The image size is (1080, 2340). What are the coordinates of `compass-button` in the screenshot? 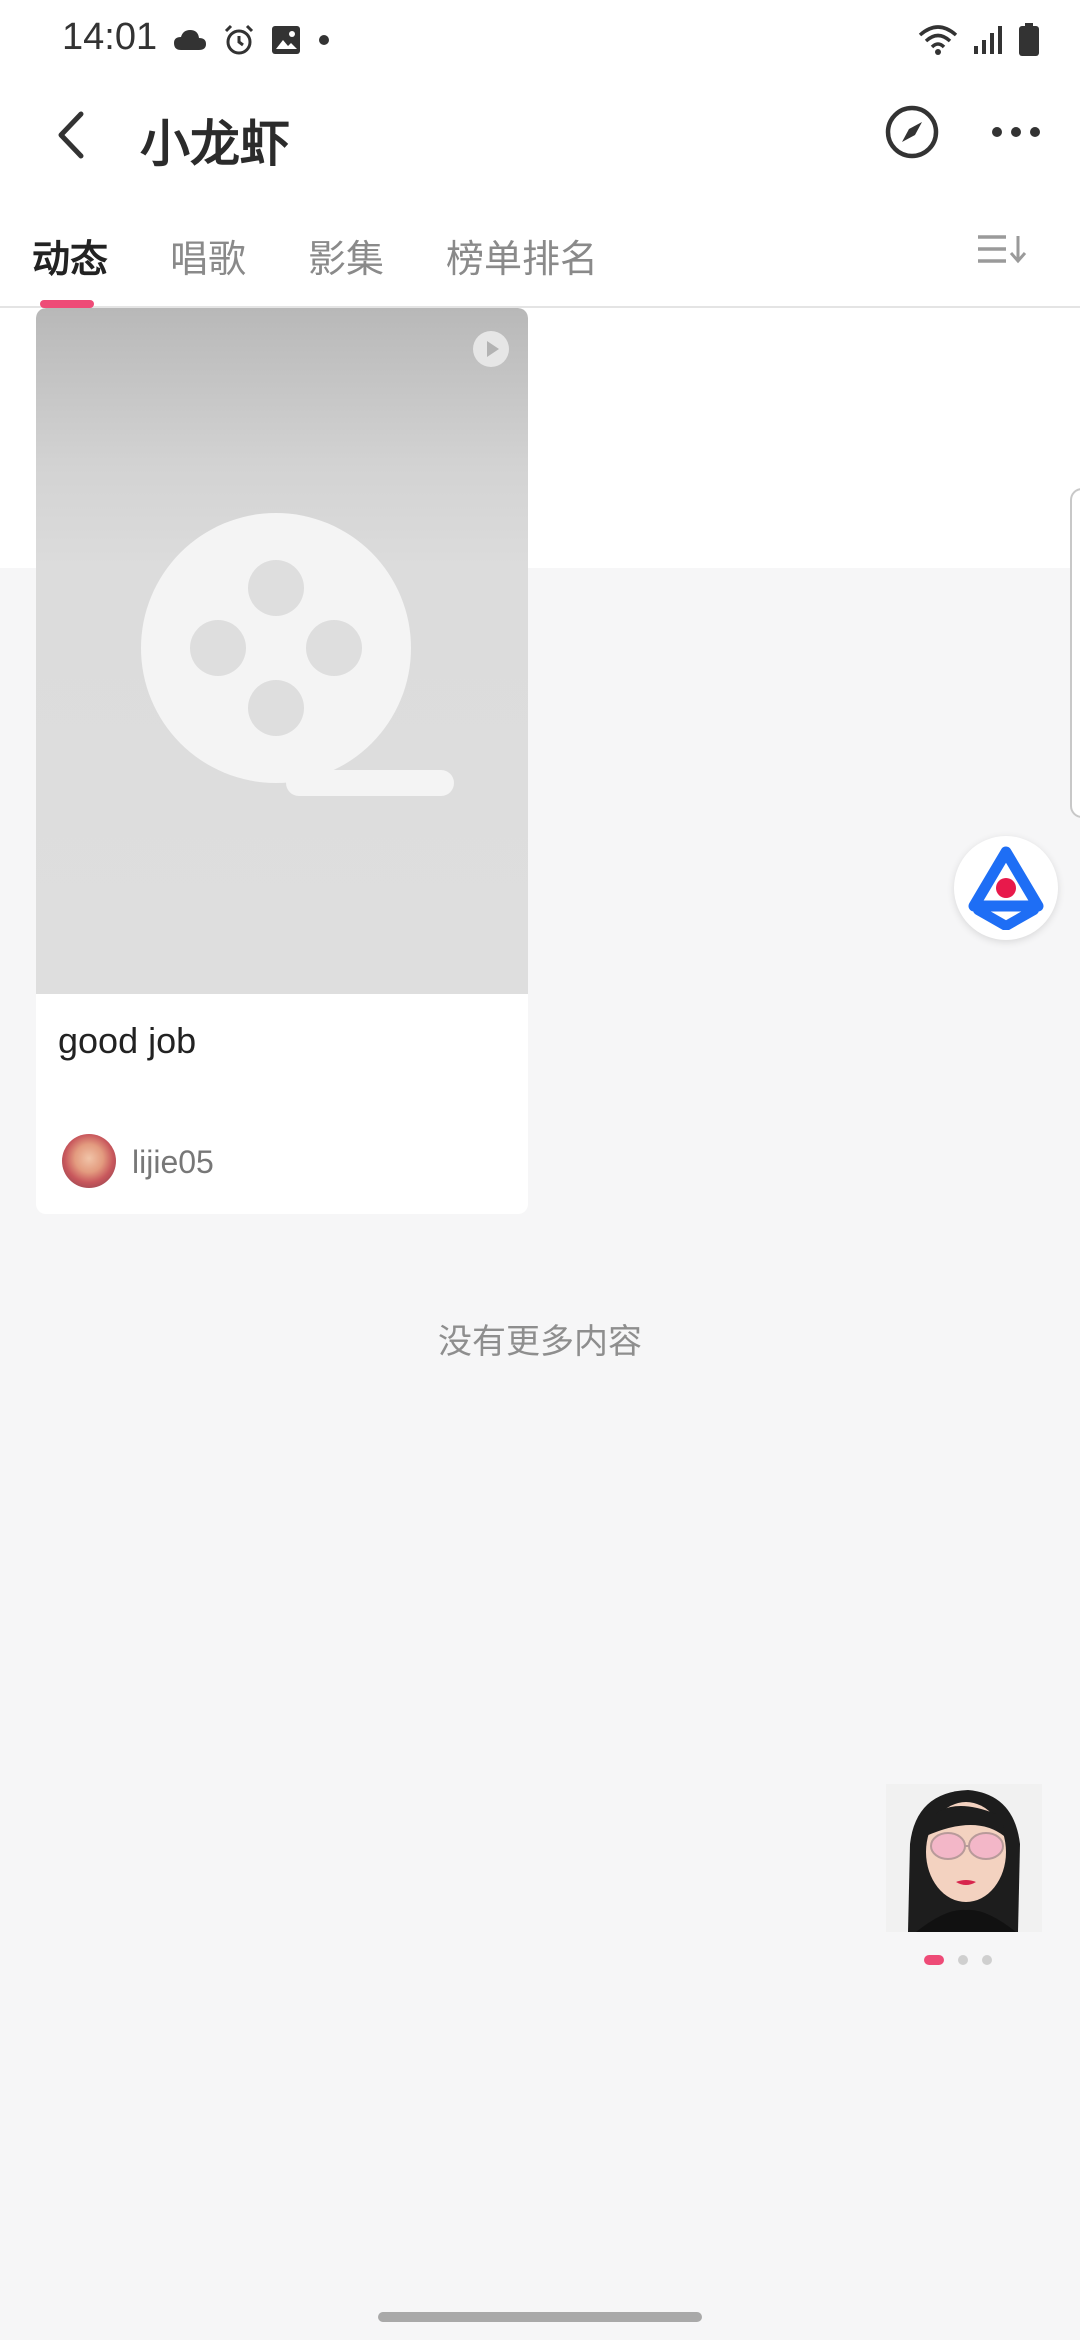 It's located at (912, 132).